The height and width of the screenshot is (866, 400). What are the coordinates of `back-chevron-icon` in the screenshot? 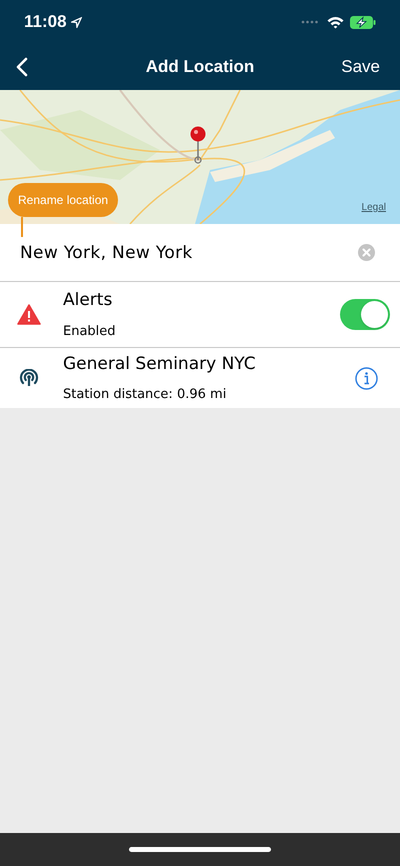 It's located at (22, 67).